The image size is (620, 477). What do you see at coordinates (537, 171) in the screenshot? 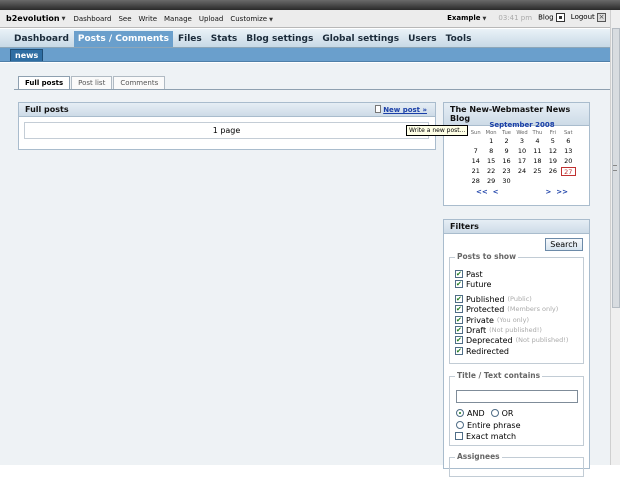
I see `calendar-day: 25` at bounding box center [537, 171].